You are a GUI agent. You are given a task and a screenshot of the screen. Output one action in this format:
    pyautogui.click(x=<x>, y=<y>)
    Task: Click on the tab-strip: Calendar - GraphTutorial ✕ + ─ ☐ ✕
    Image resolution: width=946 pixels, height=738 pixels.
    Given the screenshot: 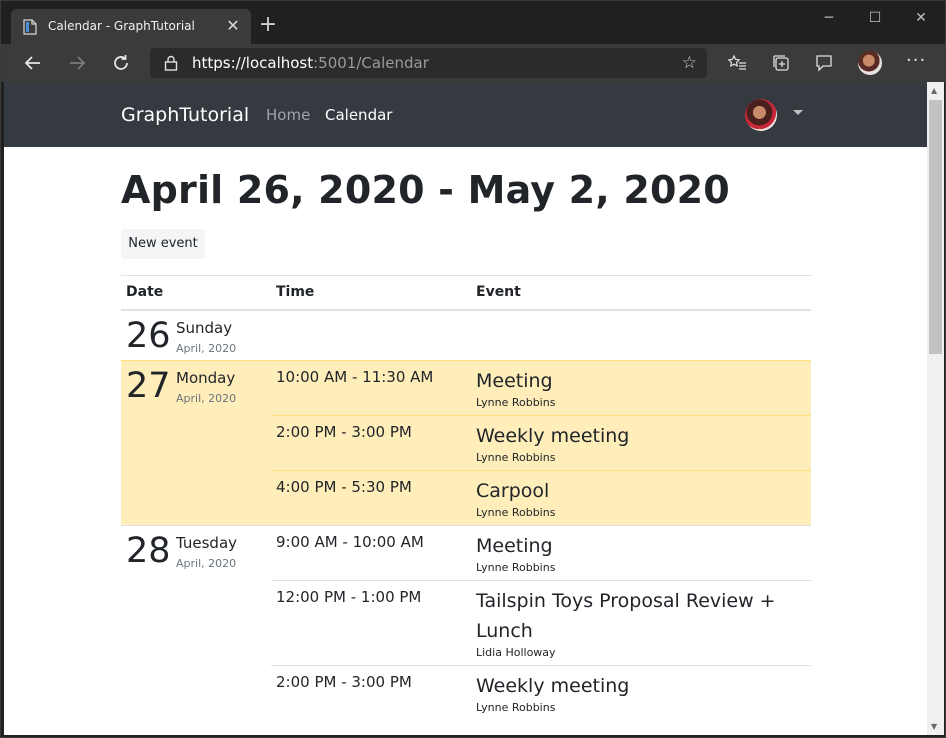 What is the action you would take?
    pyautogui.click(x=473, y=22)
    